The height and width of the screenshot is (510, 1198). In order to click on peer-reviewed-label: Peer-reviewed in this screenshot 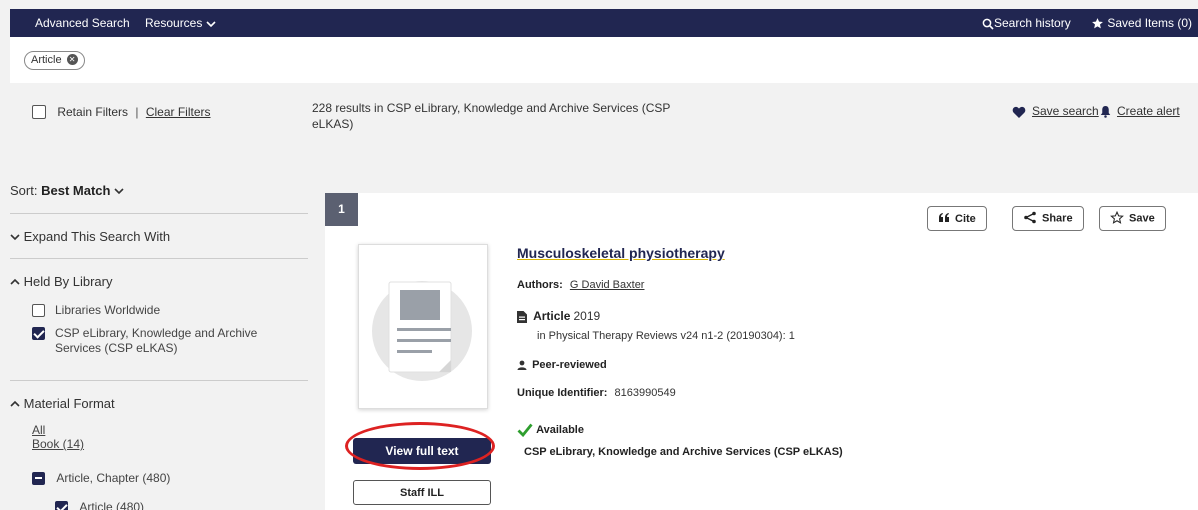, I will do `click(569, 365)`.